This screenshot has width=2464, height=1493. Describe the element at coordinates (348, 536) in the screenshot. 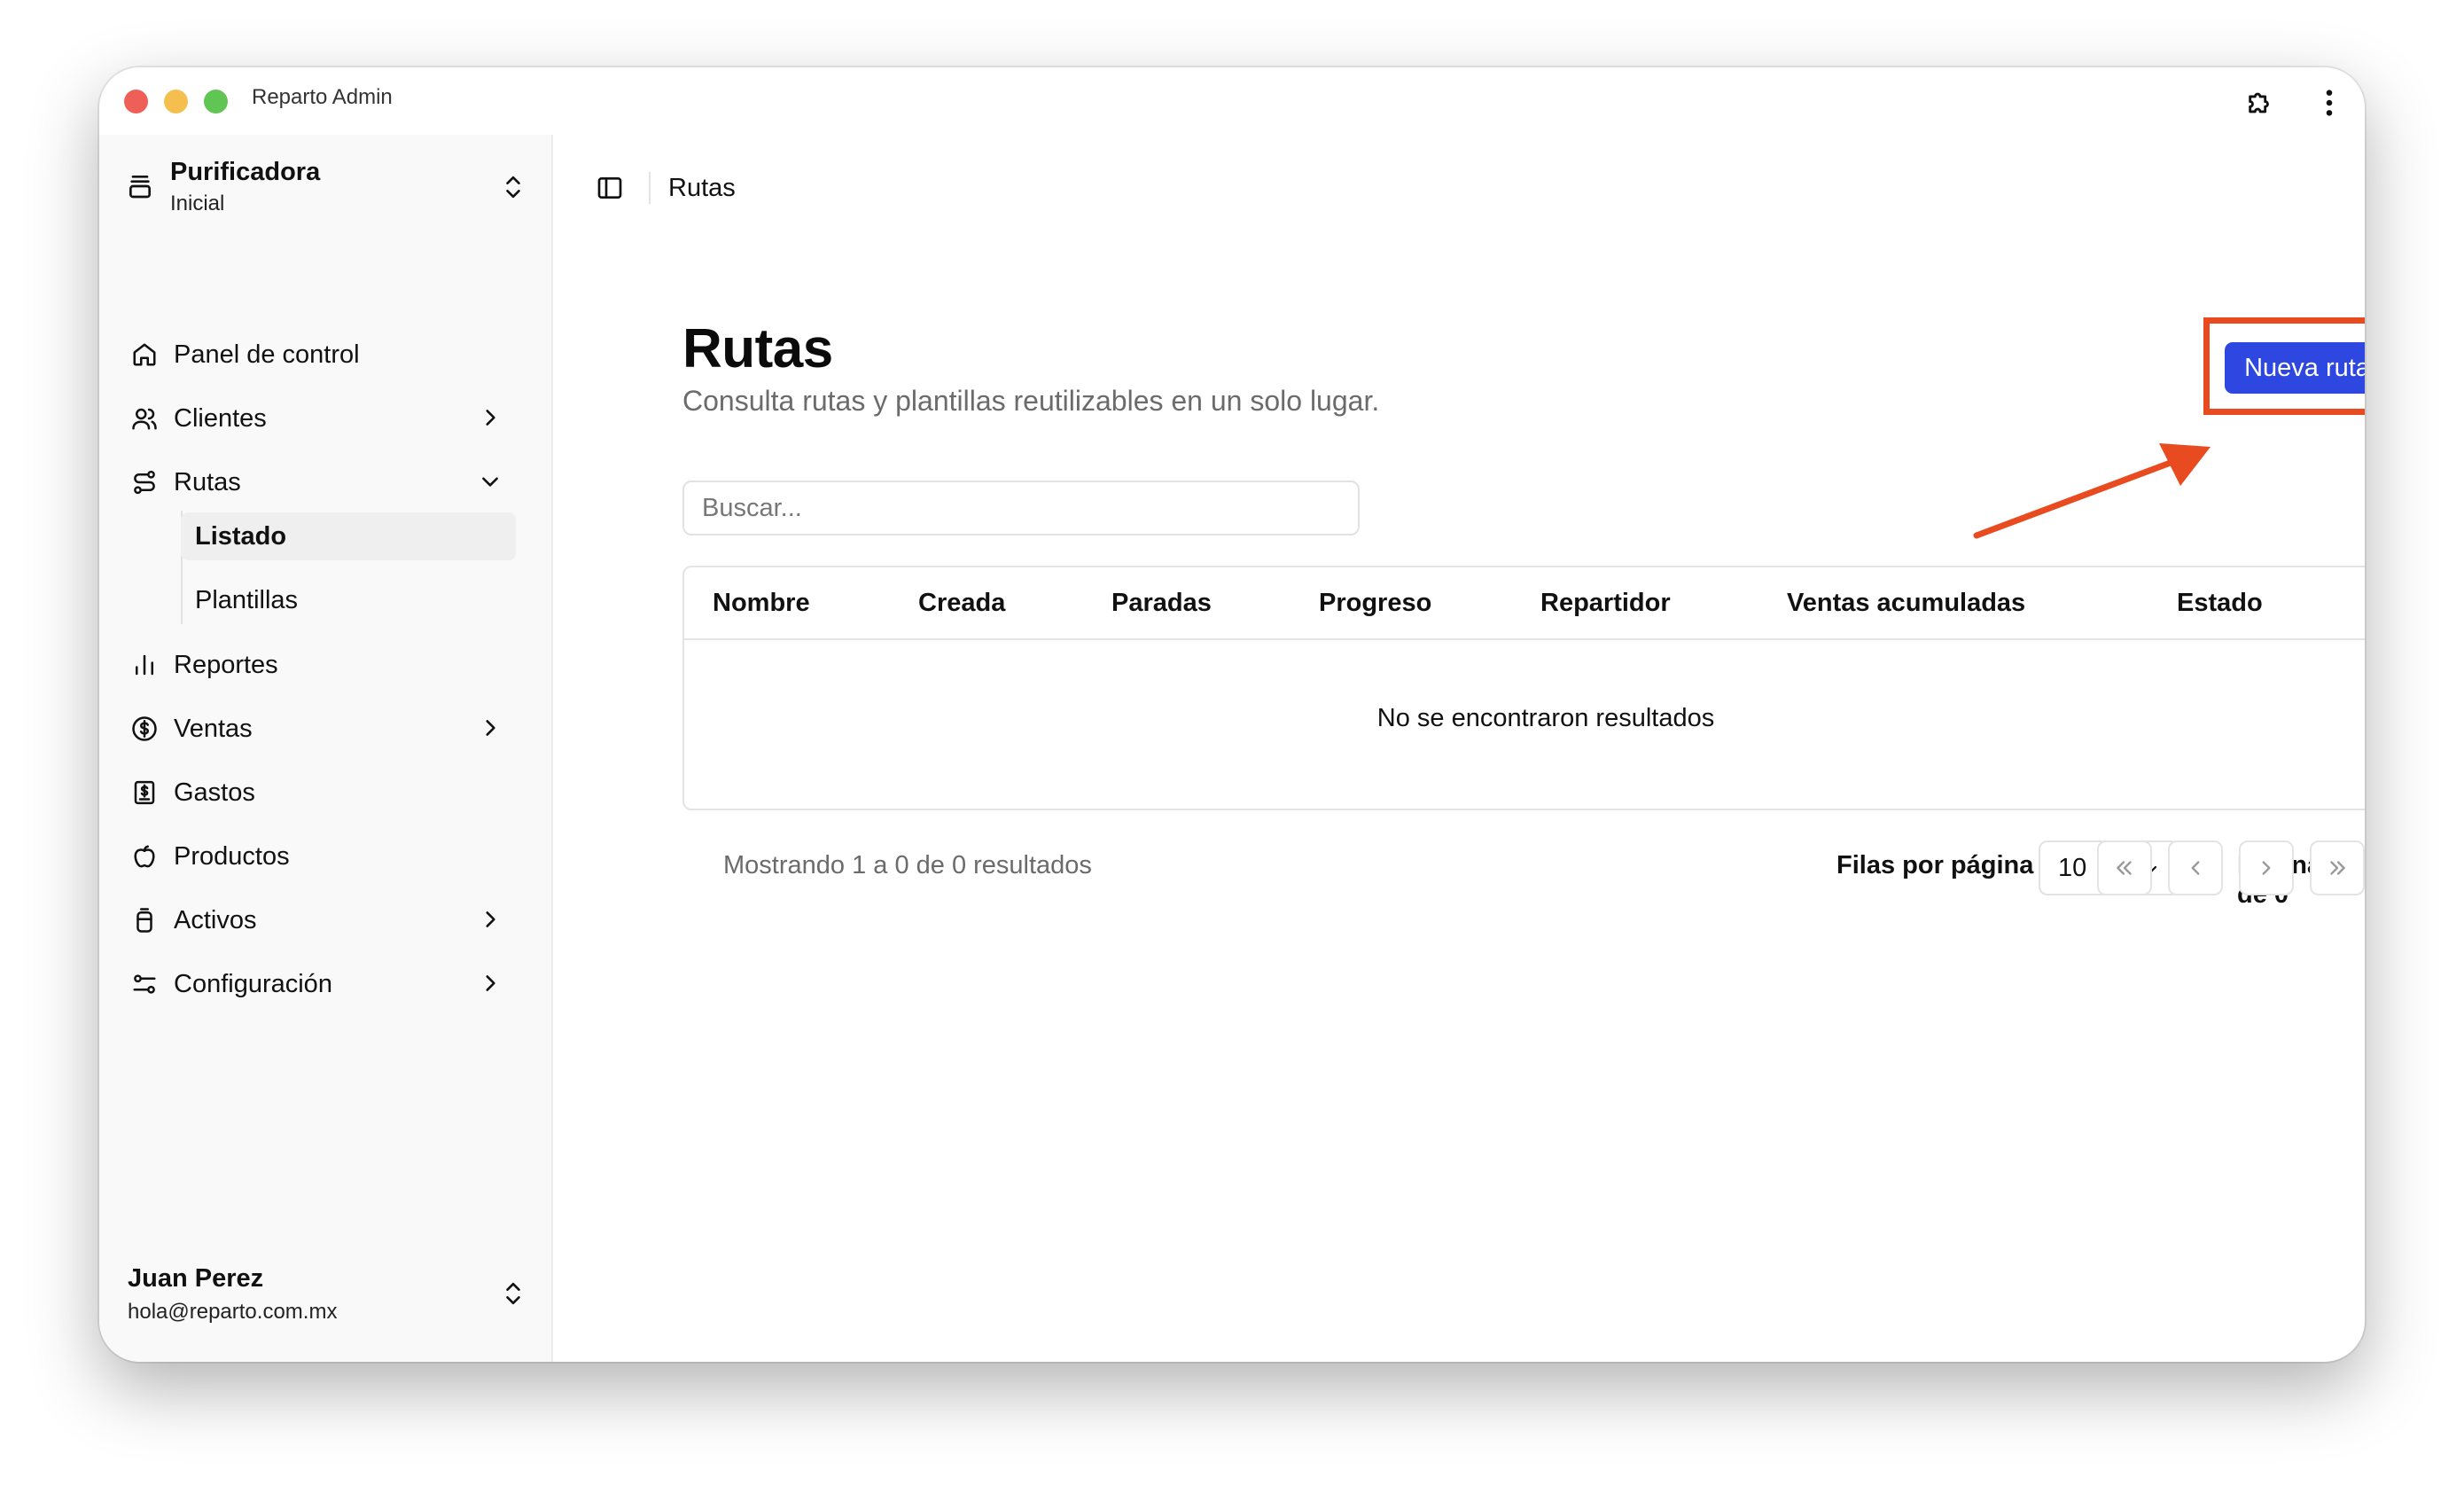

I see `sidebar-subitem-listado: Listado` at that location.